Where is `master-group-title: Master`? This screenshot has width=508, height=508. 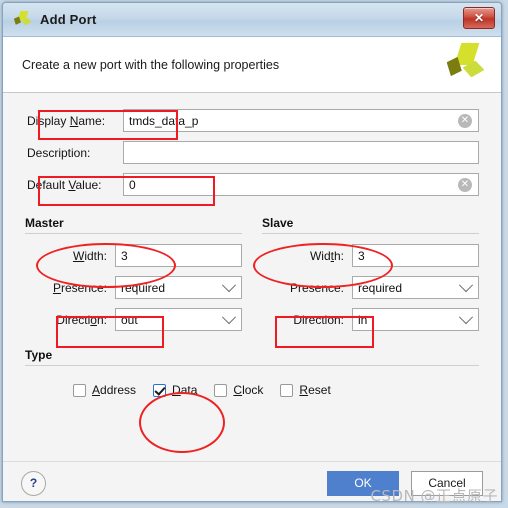
master-group-title: Master is located at coordinates (44, 223).